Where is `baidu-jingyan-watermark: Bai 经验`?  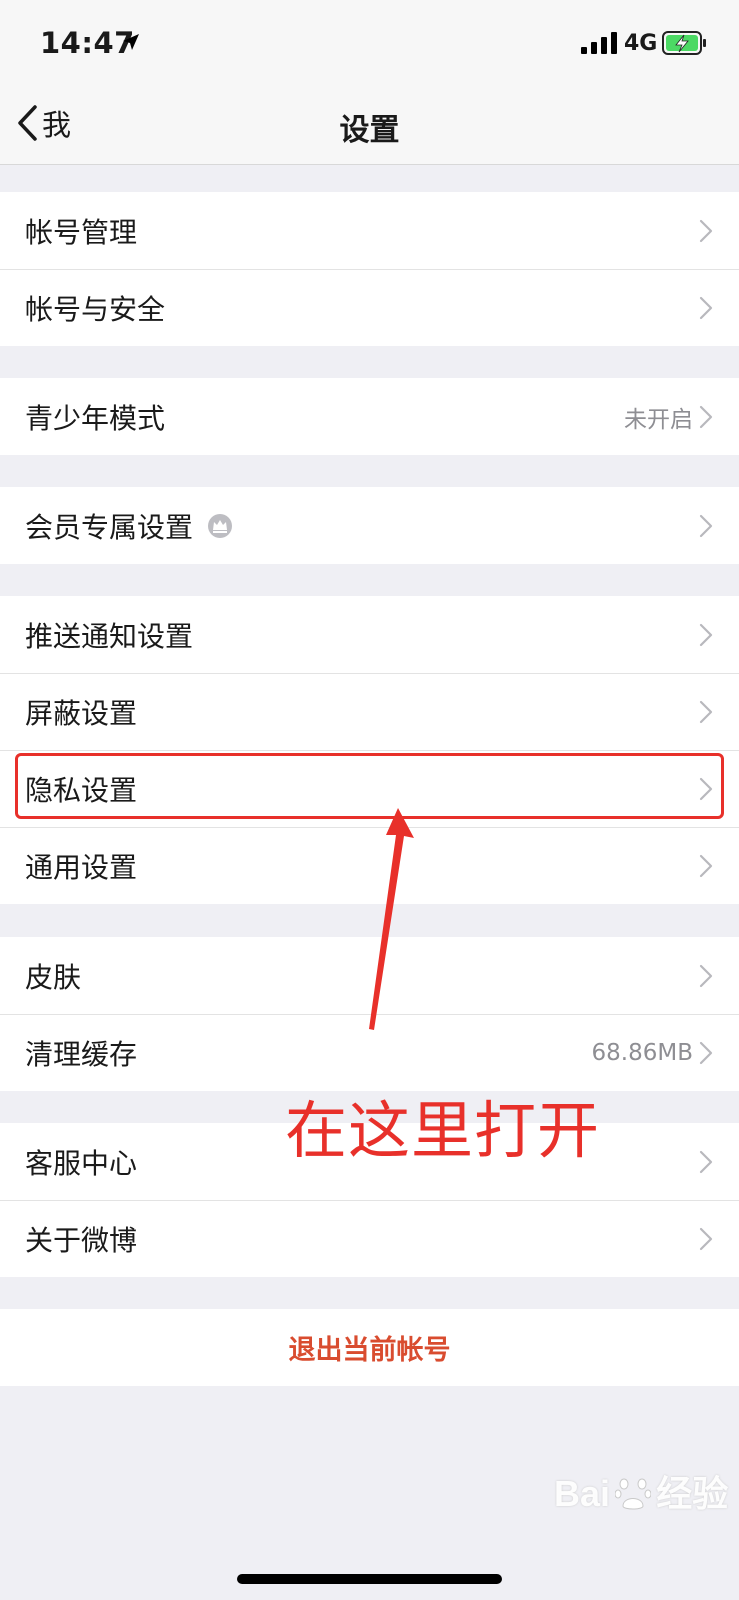 baidu-jingyan-watermark: Bai 经验 is located at coordinates (641, 1491).